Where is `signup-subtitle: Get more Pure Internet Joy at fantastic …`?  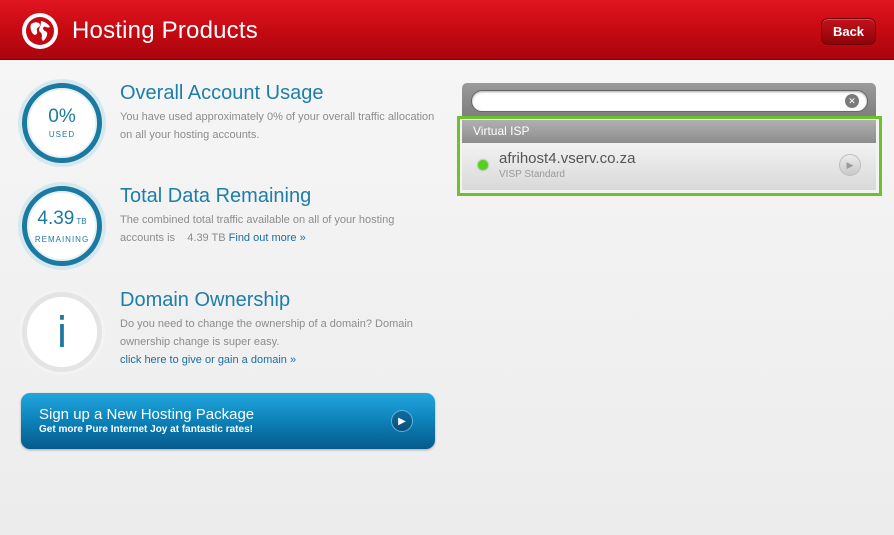 signup-subtitle: Get more Pure Internet Joy at fantastic … is located at coordinates (146, 429).